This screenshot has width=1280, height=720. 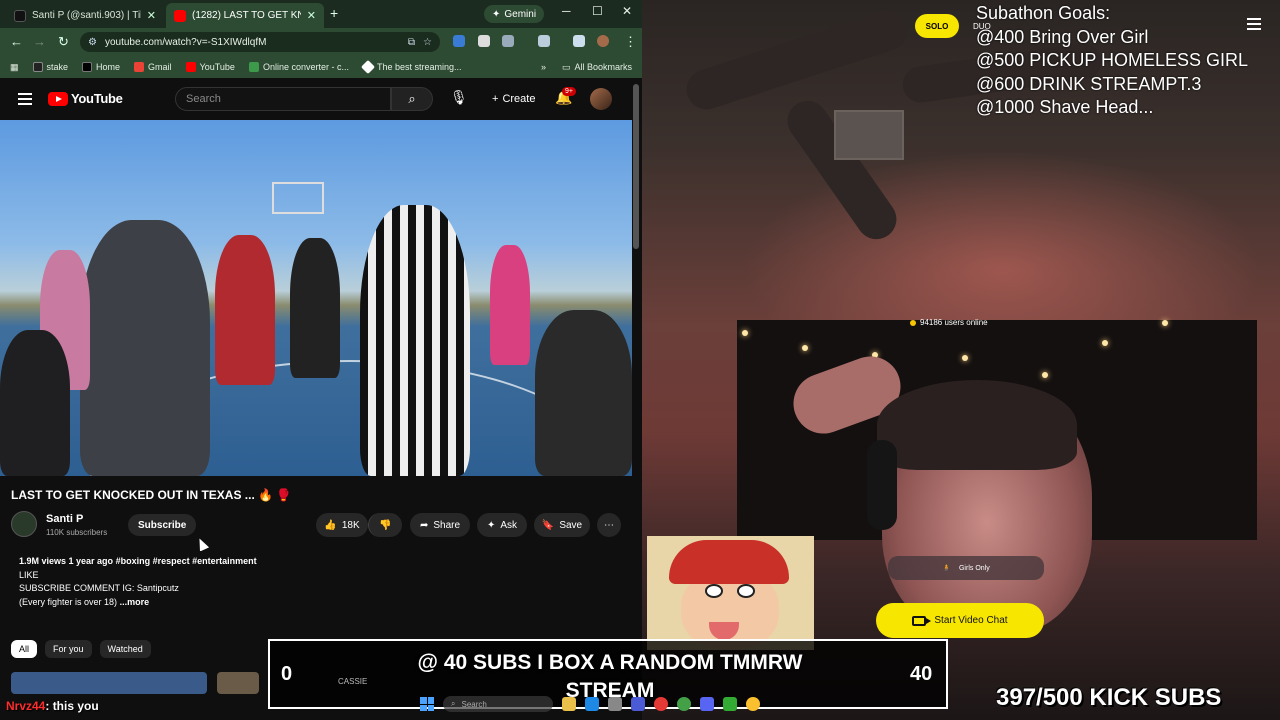 What do you see at coordinates (190, 67) in the screenshot?
I see `youtube-icon` at bounding box center [190, 67].